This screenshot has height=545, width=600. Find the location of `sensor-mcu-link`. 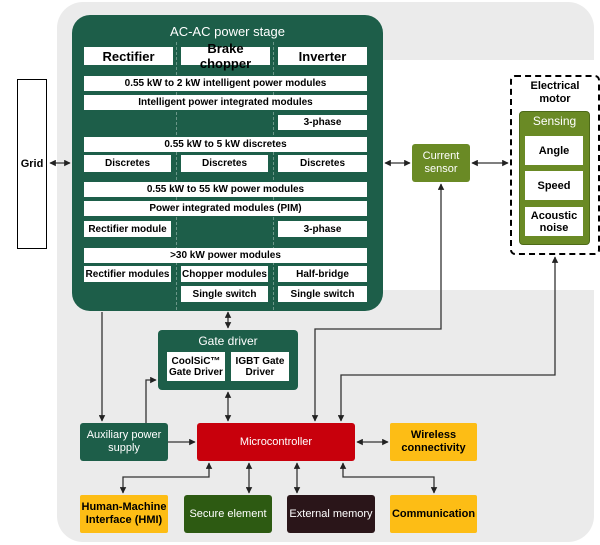

sensor-mcu-link is located at coordinates (378, 302).